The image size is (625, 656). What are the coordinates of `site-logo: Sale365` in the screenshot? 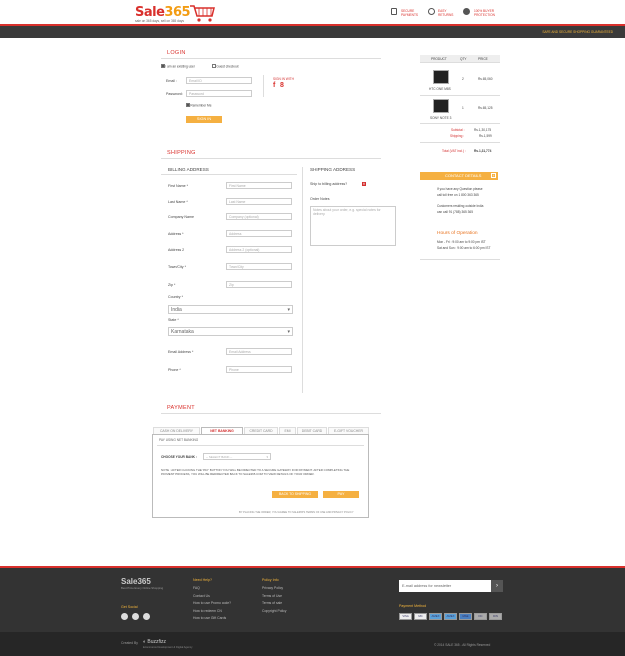 It's located at (163, 12).